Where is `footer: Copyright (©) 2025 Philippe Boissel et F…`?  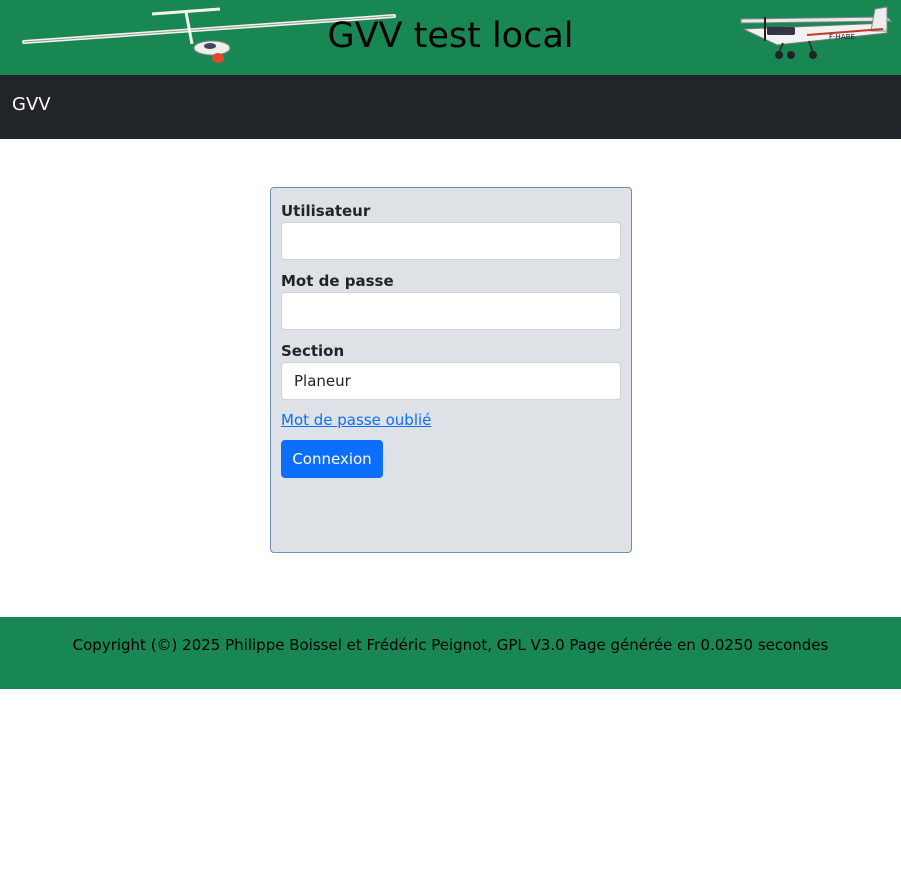
footer: Copyright (©) 2025 Philippe Boissel et F… is located at coordinates (450, 653).